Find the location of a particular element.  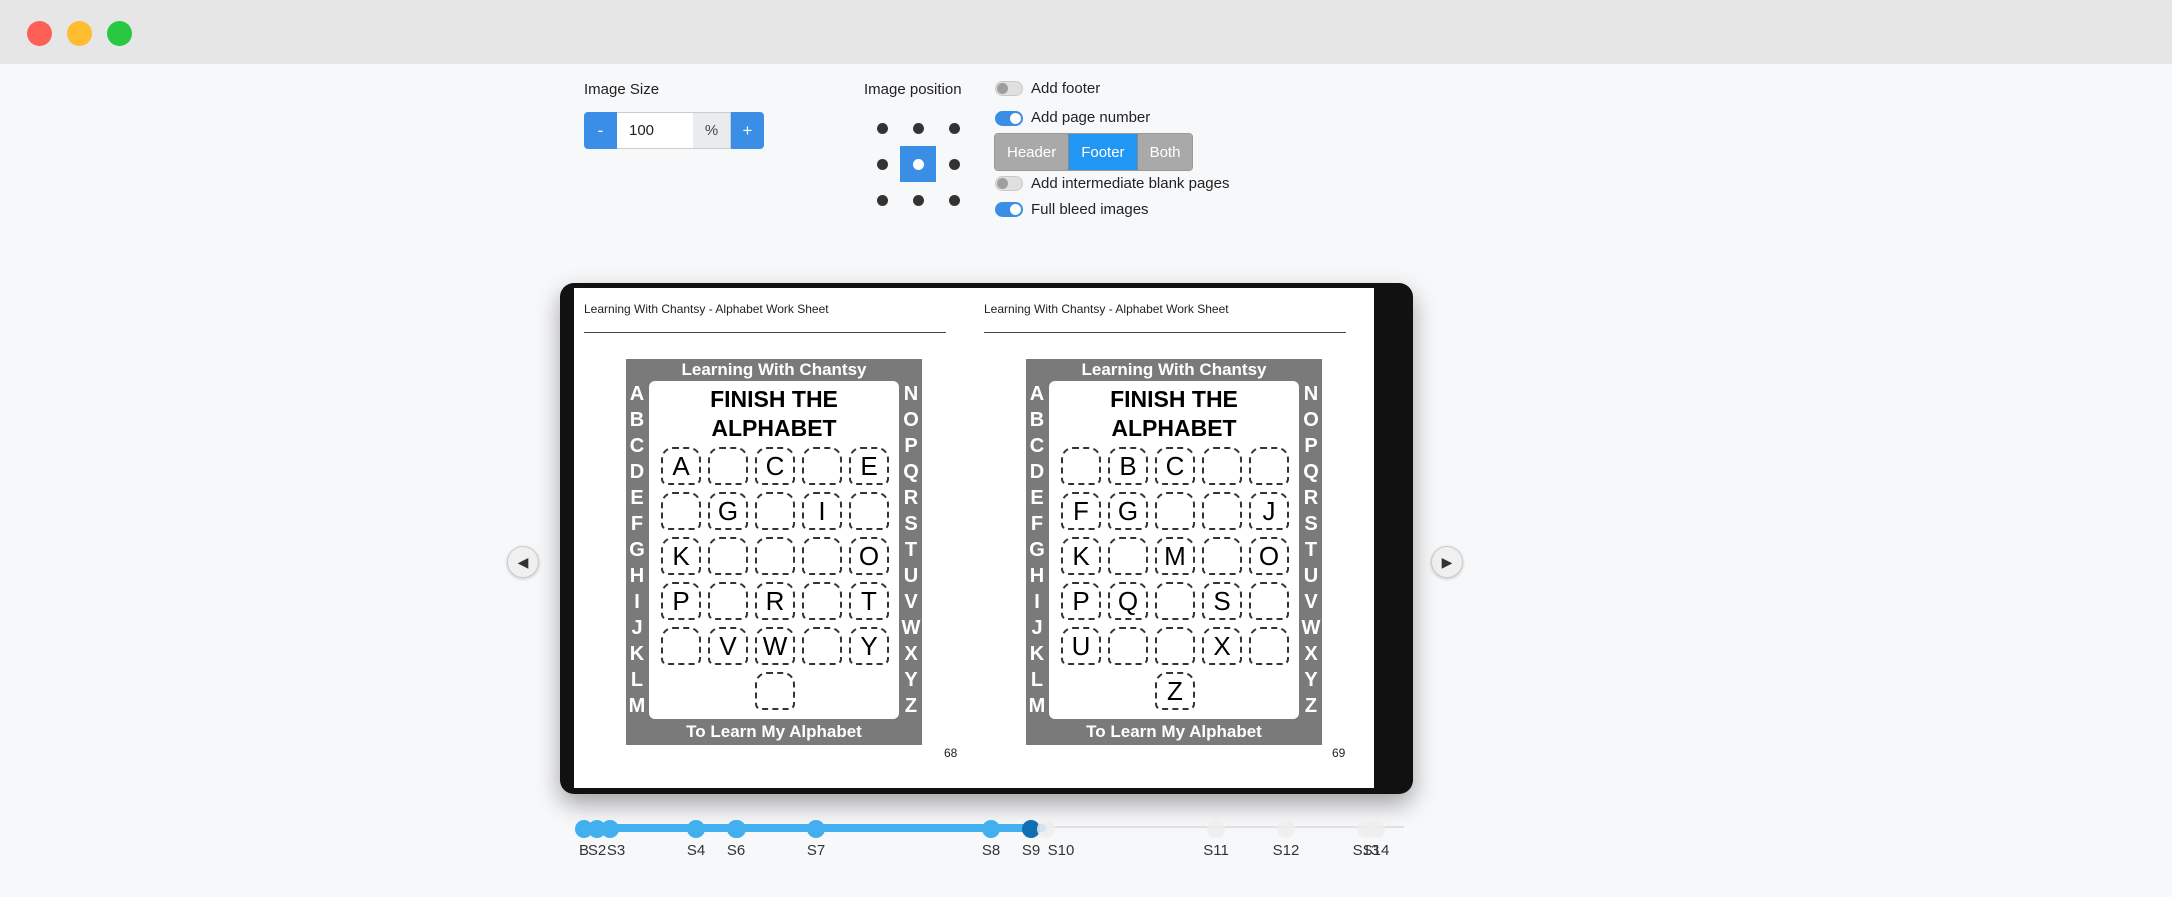

spread-node-s3 is located at coordinates (610, 829).